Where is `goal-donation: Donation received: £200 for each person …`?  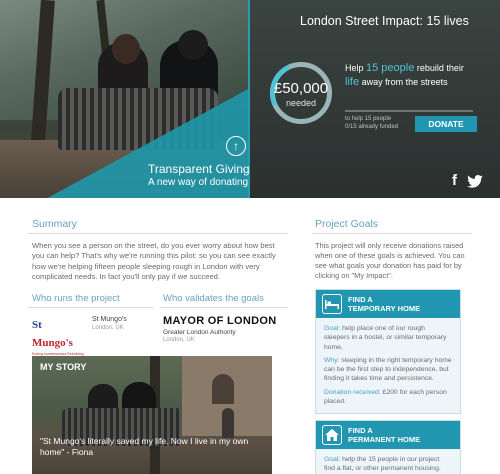
goal-donation: Donation received: £200 for each person … is located at coordinates (385, 397).